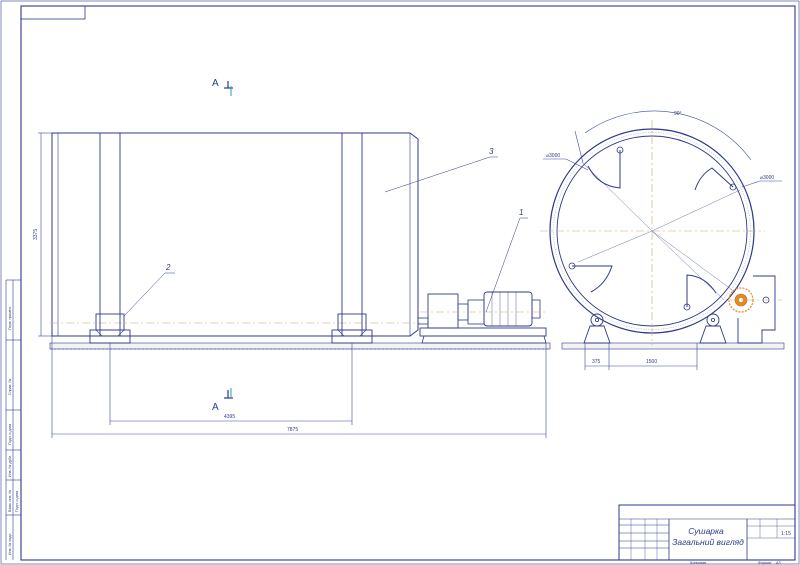  I want to click on callout-3: 3, so click(441, 170).